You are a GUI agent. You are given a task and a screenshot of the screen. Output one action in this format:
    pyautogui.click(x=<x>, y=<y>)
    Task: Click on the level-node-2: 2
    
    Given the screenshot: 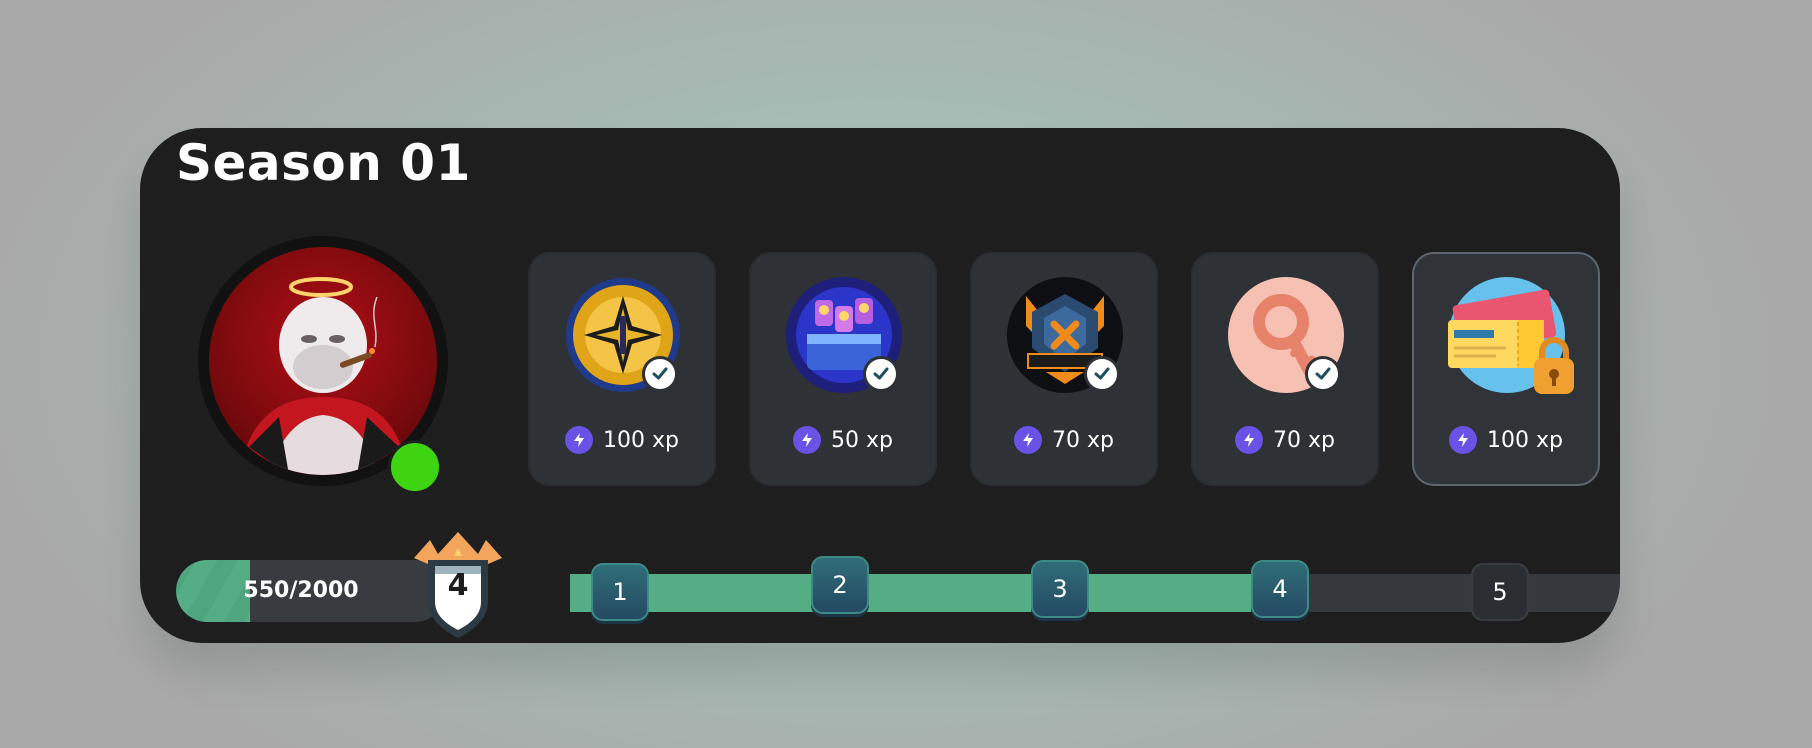 What is the action you would take?
    pyautogui.click(x=840, y=585)
    